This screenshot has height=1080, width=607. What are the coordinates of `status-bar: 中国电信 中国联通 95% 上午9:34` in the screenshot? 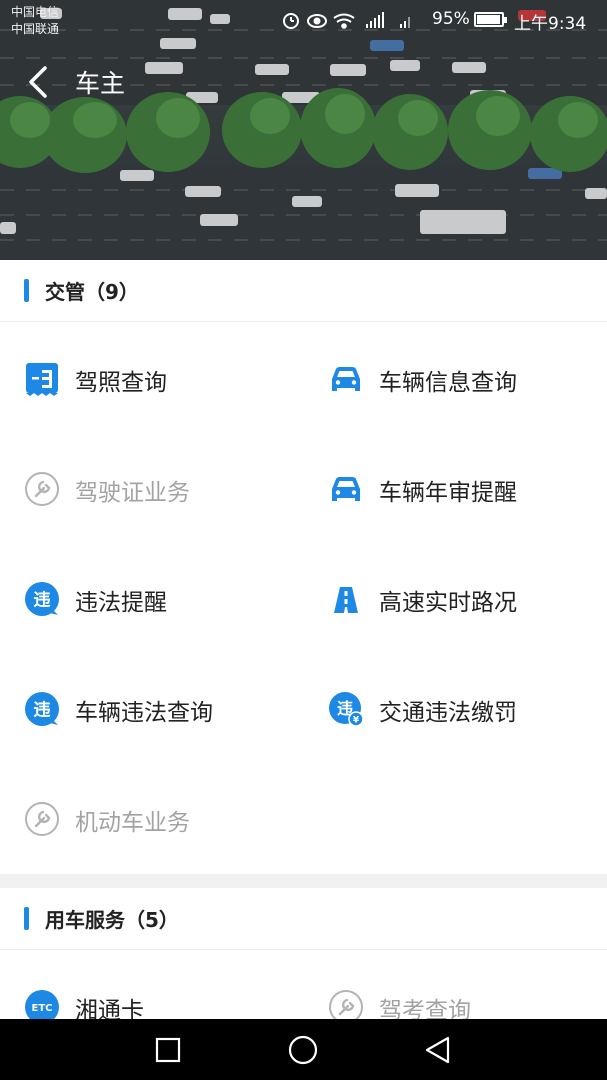 It's located at (303, 20).